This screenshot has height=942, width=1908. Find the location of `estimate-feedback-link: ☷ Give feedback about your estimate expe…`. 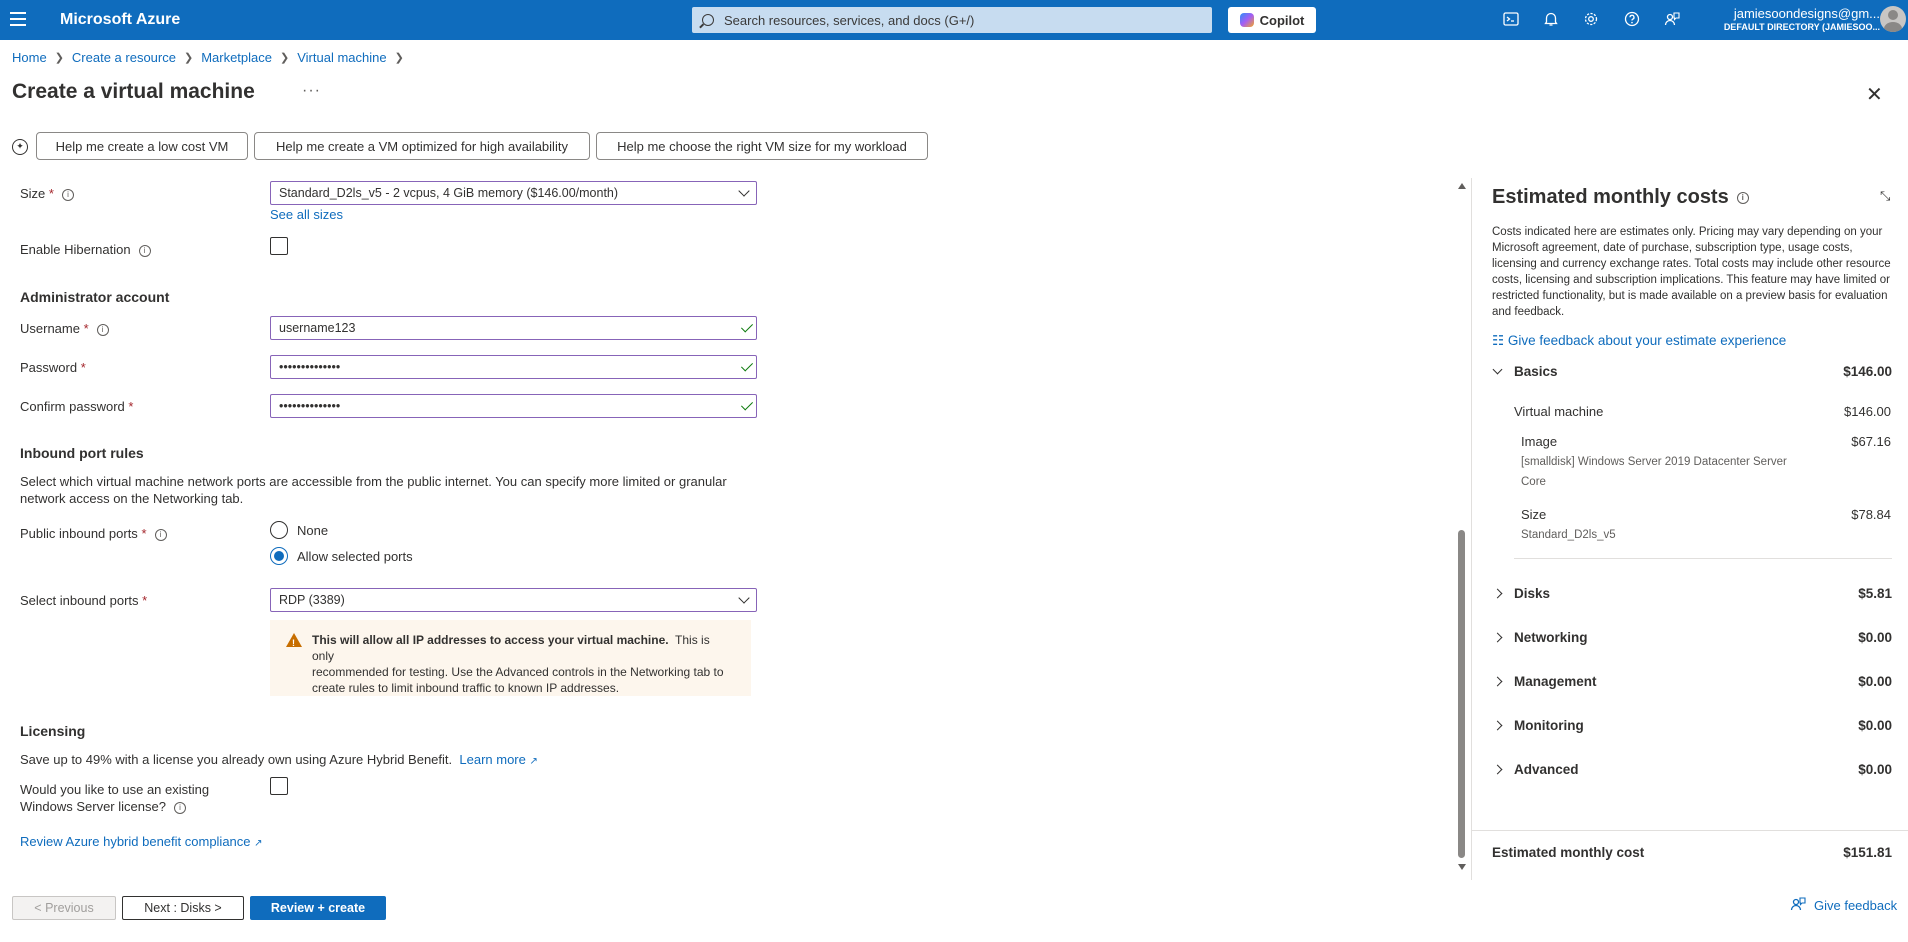

estimate-feedback-link: ☷ Give feedback about your estimate expe… is located at coordinates (1639, 341).